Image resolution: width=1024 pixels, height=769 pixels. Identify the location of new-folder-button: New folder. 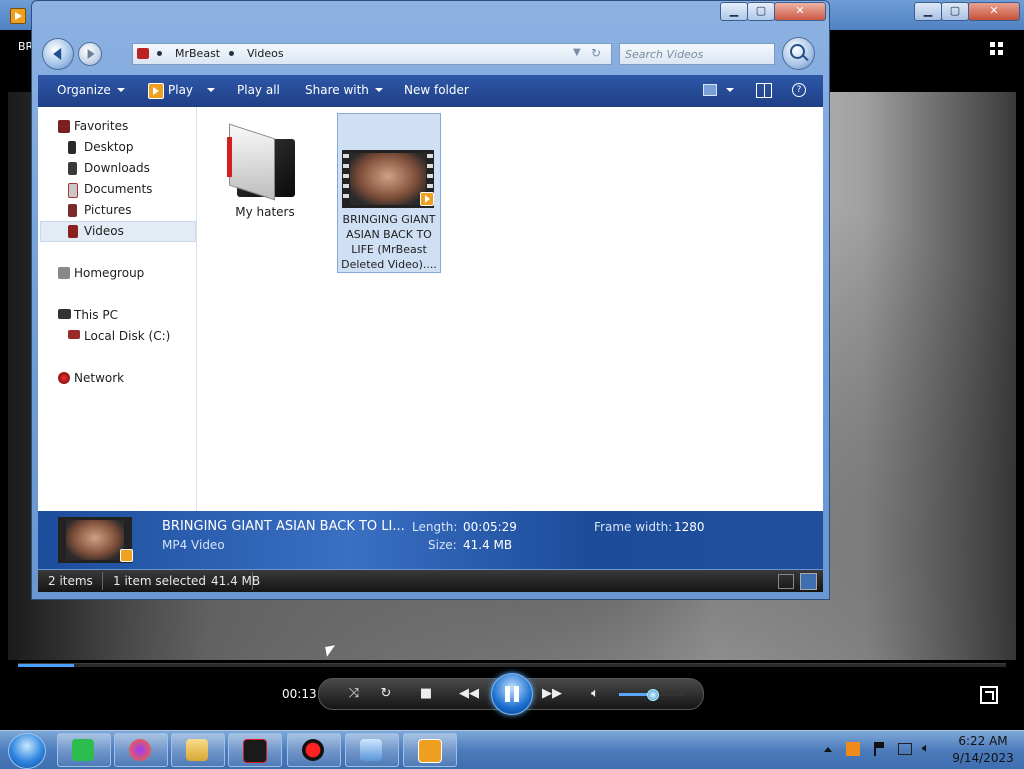
(436, 90).